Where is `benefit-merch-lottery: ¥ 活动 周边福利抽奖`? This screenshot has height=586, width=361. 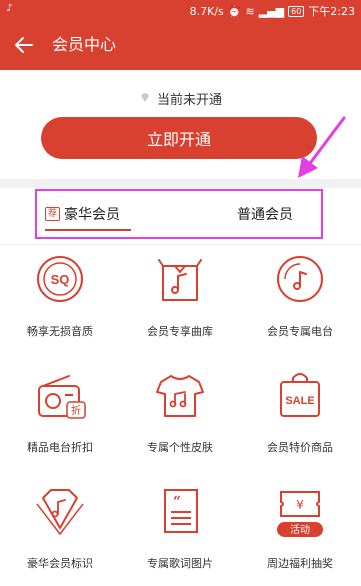
benefit-merch-lottery: ¥ 活动 周边福利抽奖 is located at coordinates (300, 529).